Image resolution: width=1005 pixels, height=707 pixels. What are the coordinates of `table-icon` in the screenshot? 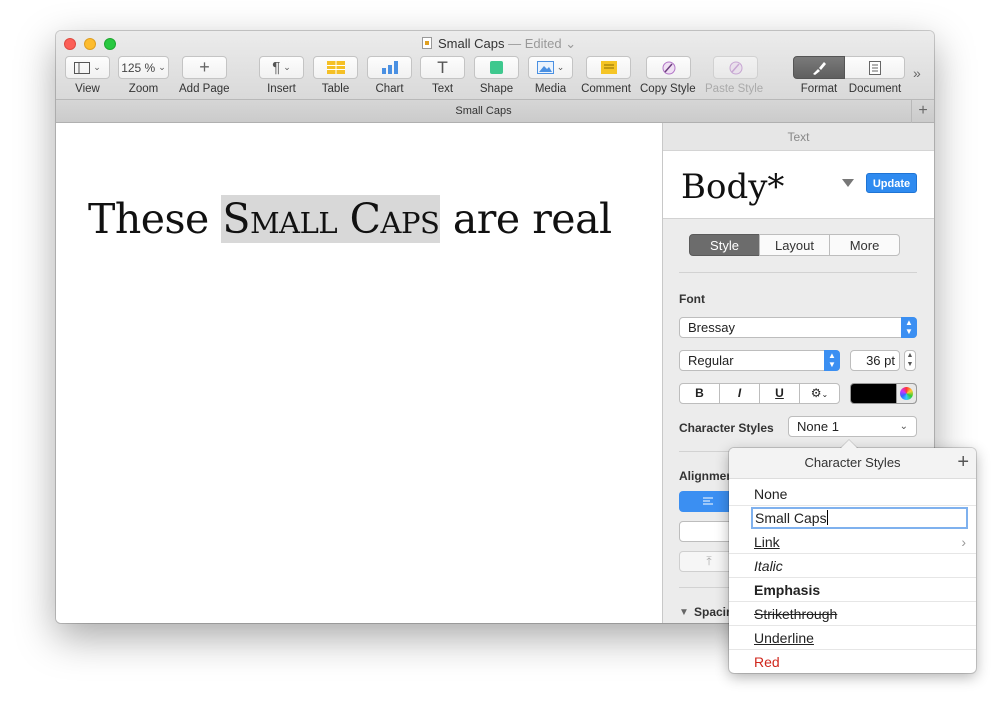 It's located at (335, 67).